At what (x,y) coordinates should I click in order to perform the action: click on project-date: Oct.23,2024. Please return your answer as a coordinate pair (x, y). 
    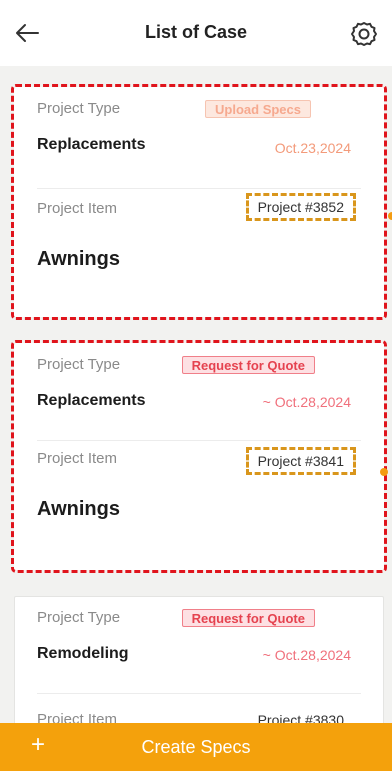
    Looking at the image, I should click on (312, 148).